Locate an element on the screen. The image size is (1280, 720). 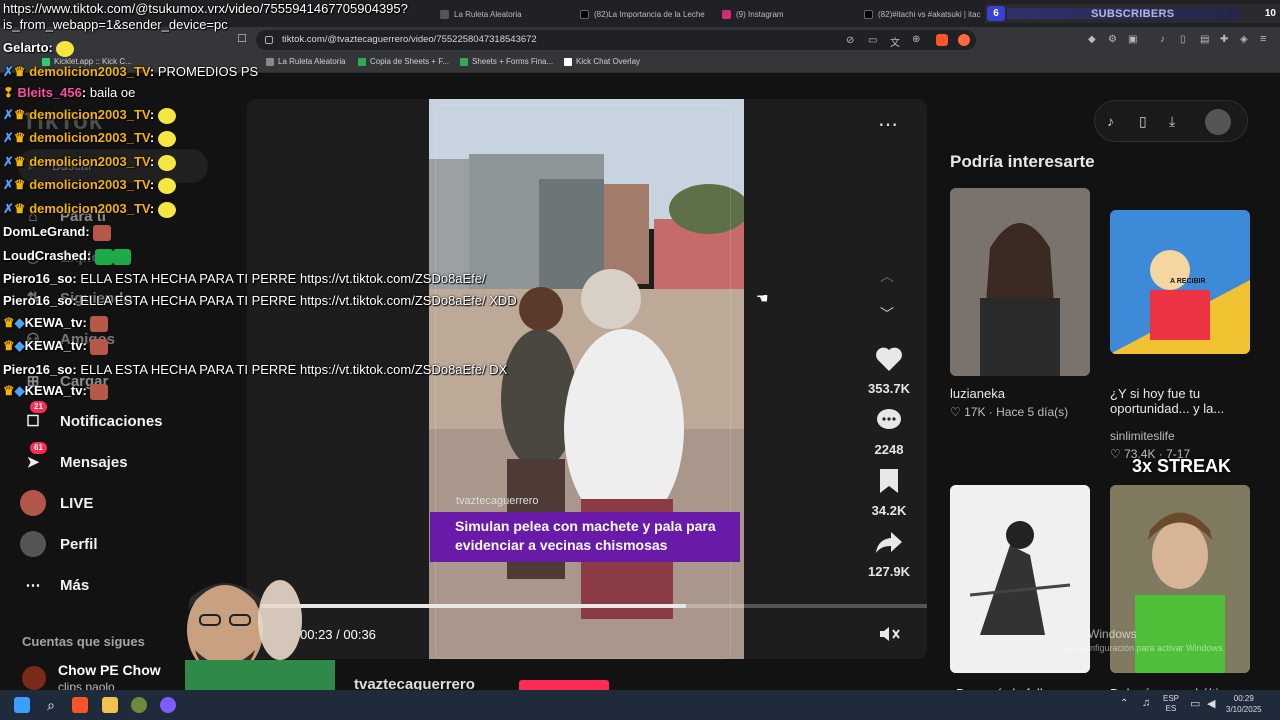
save-button: 34.2K is located at coordinates (889, 491).